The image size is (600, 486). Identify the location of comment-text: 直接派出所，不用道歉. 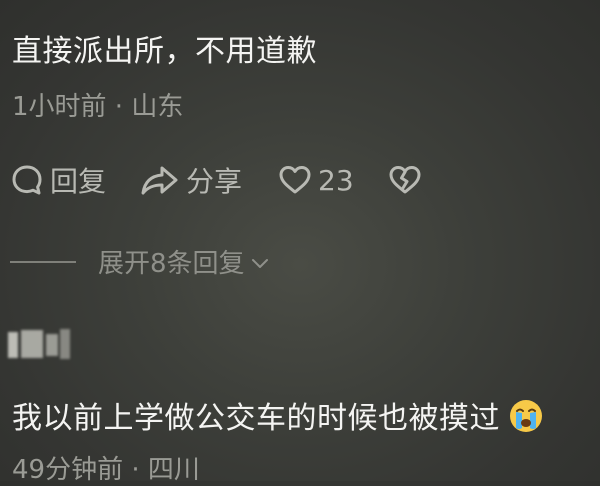
(164, 51).